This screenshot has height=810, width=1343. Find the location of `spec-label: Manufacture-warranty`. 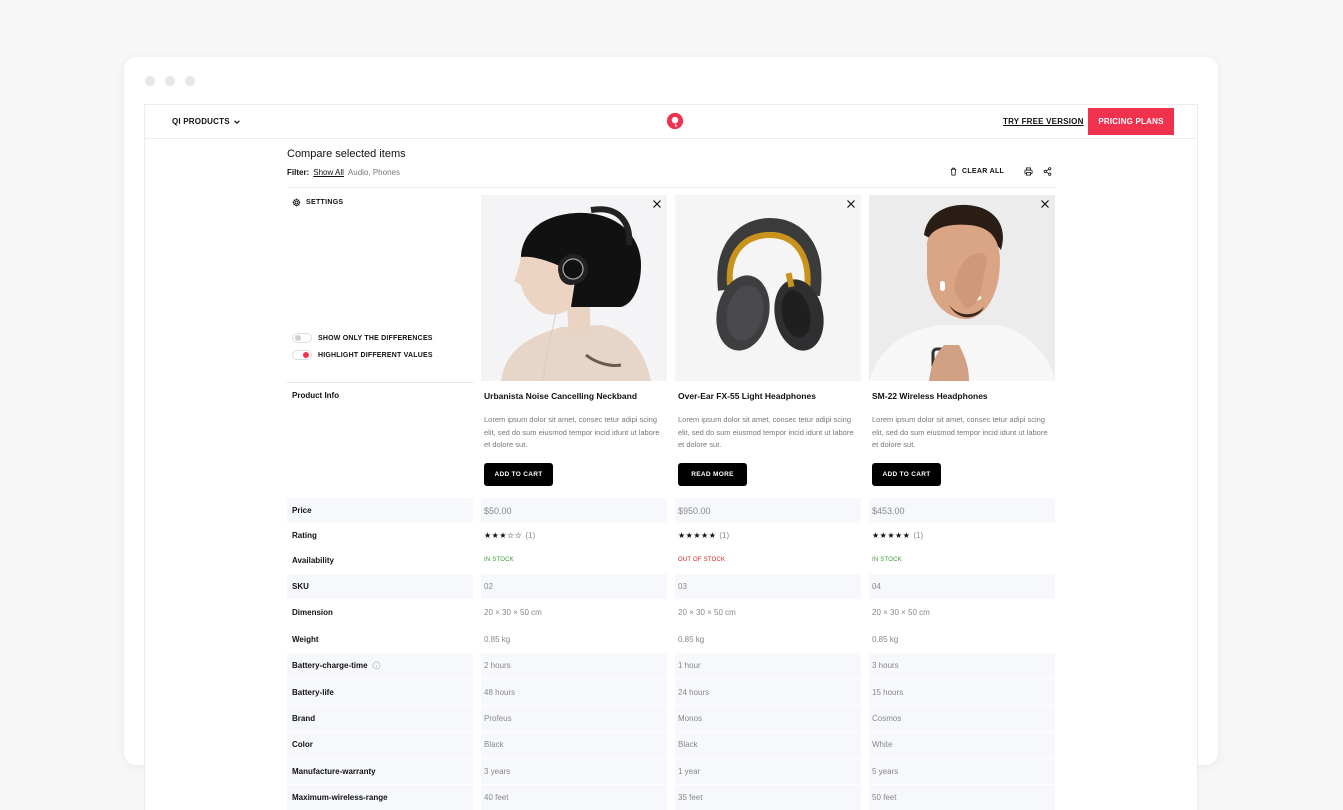

spec-label: Manufacture-warranty is located at coordinates (380, 771).